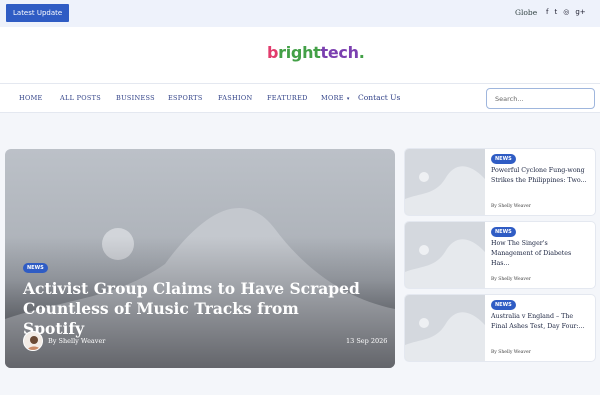 The width and height of the screenshot is (600, 395). What do you see at coordinates (339, 52) in the screenshot?
I see `logo-part: tech` at bounding box center [339, 52].